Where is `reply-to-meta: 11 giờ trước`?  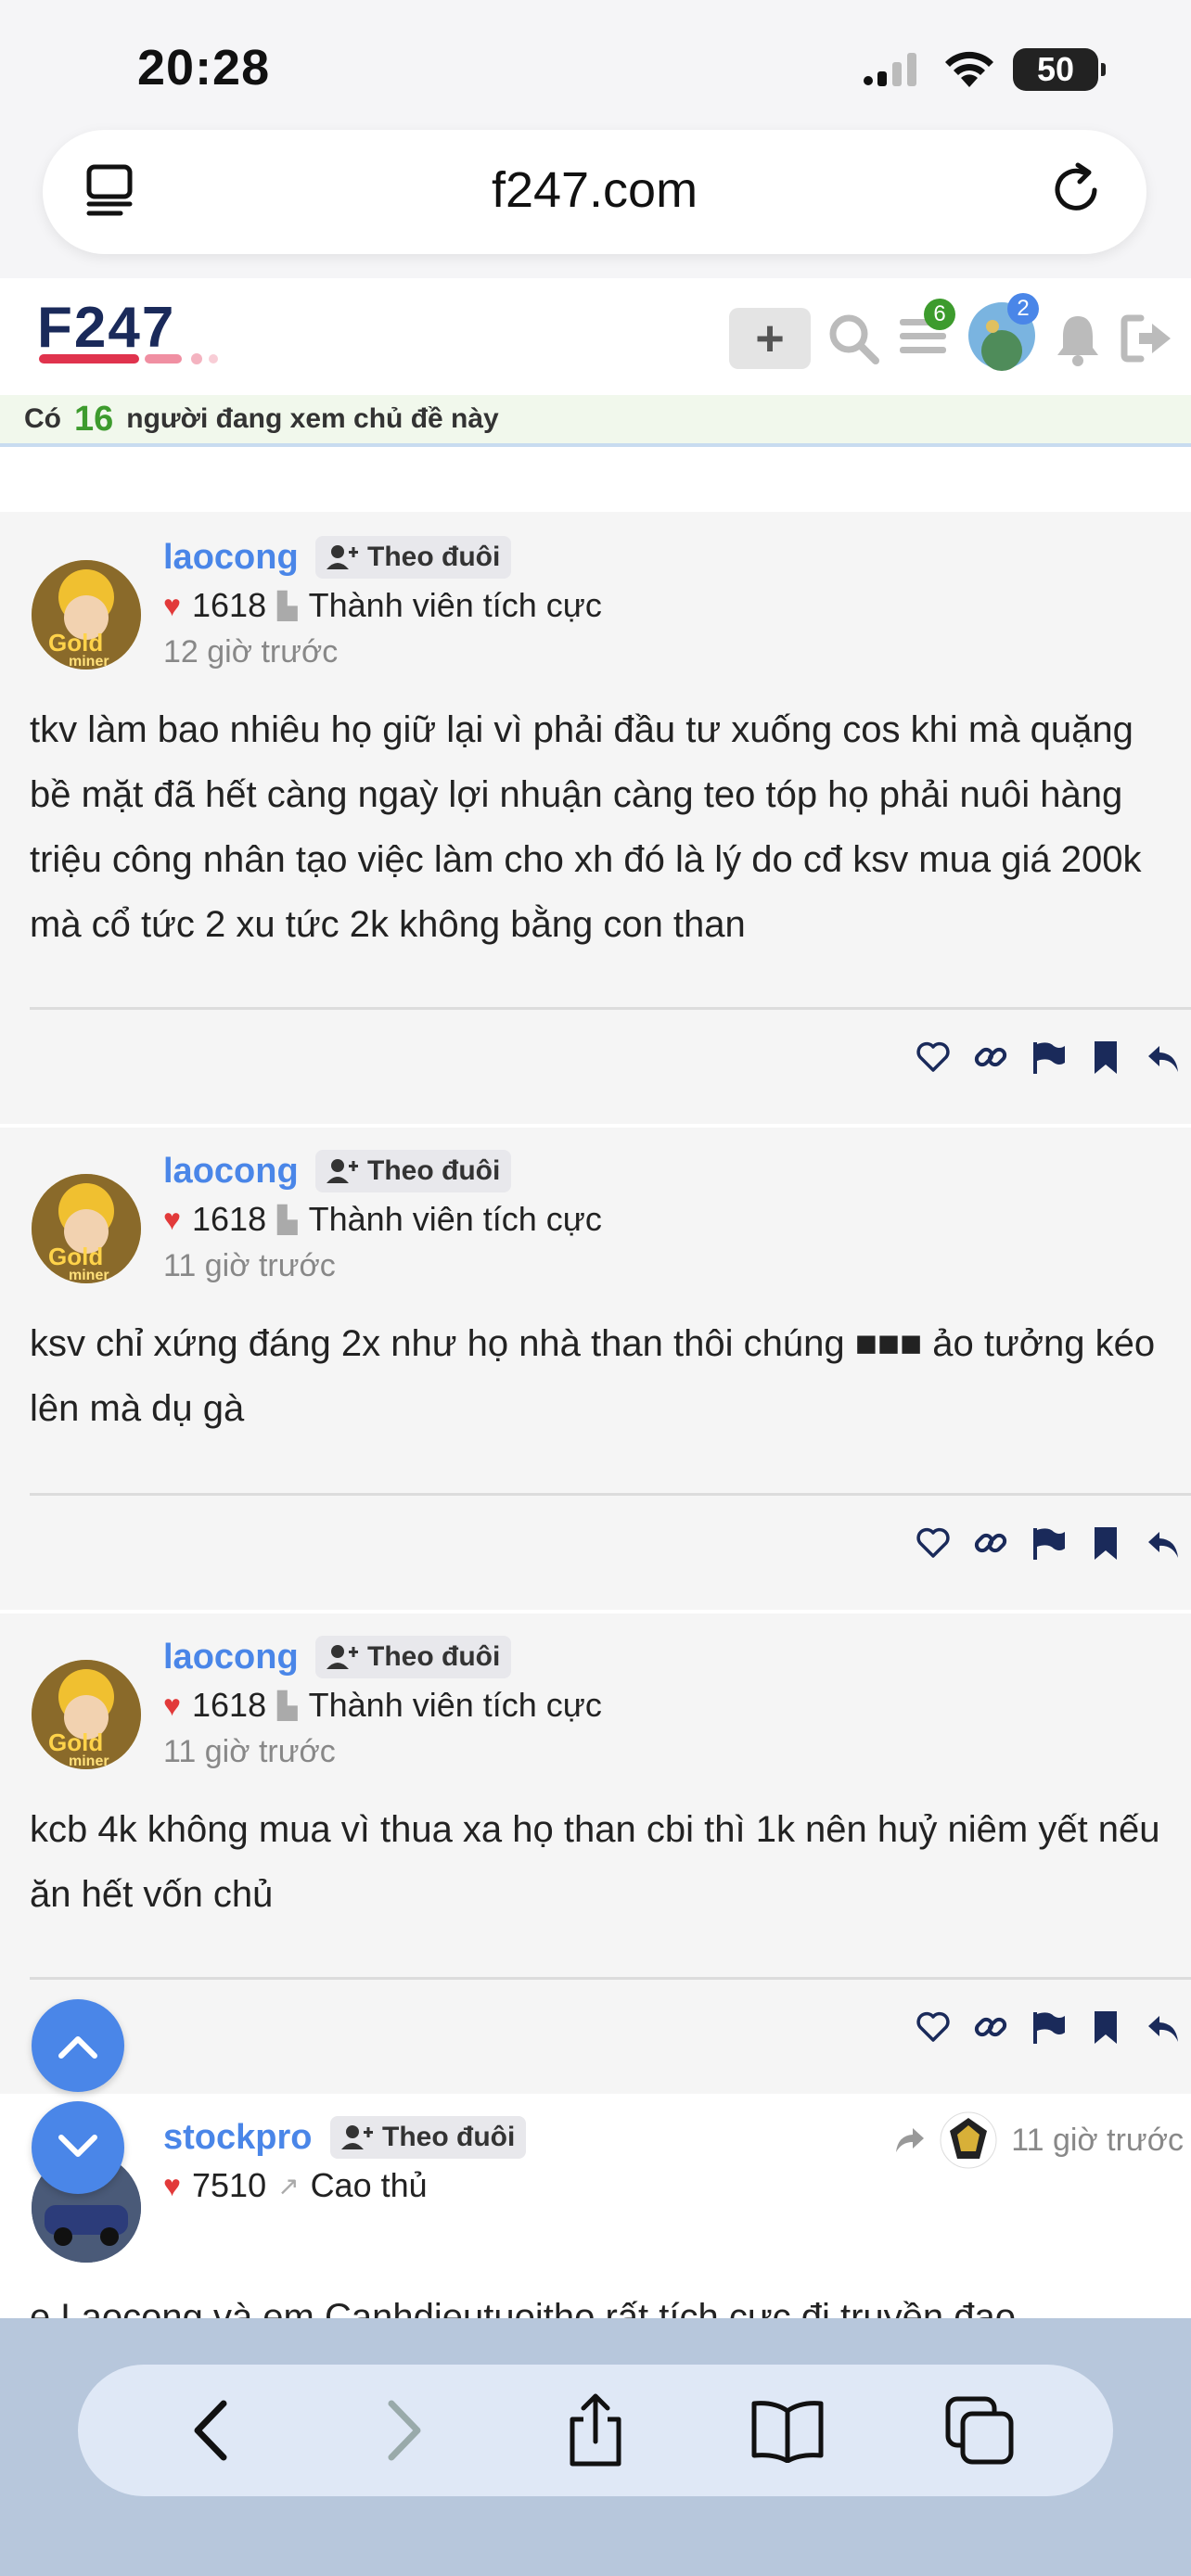
reply-to-meta: 11 giờ trước is located at coordinates (1039, 2140).